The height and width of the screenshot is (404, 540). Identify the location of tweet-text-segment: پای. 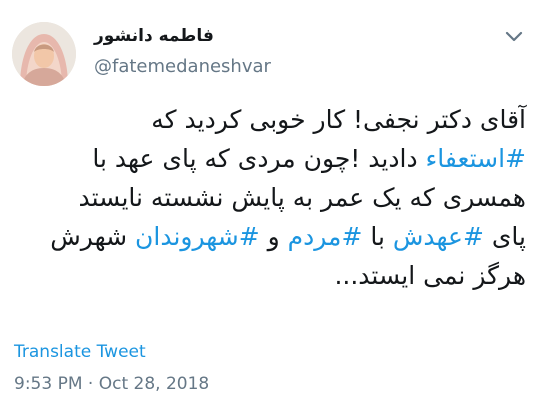
(504, 236).